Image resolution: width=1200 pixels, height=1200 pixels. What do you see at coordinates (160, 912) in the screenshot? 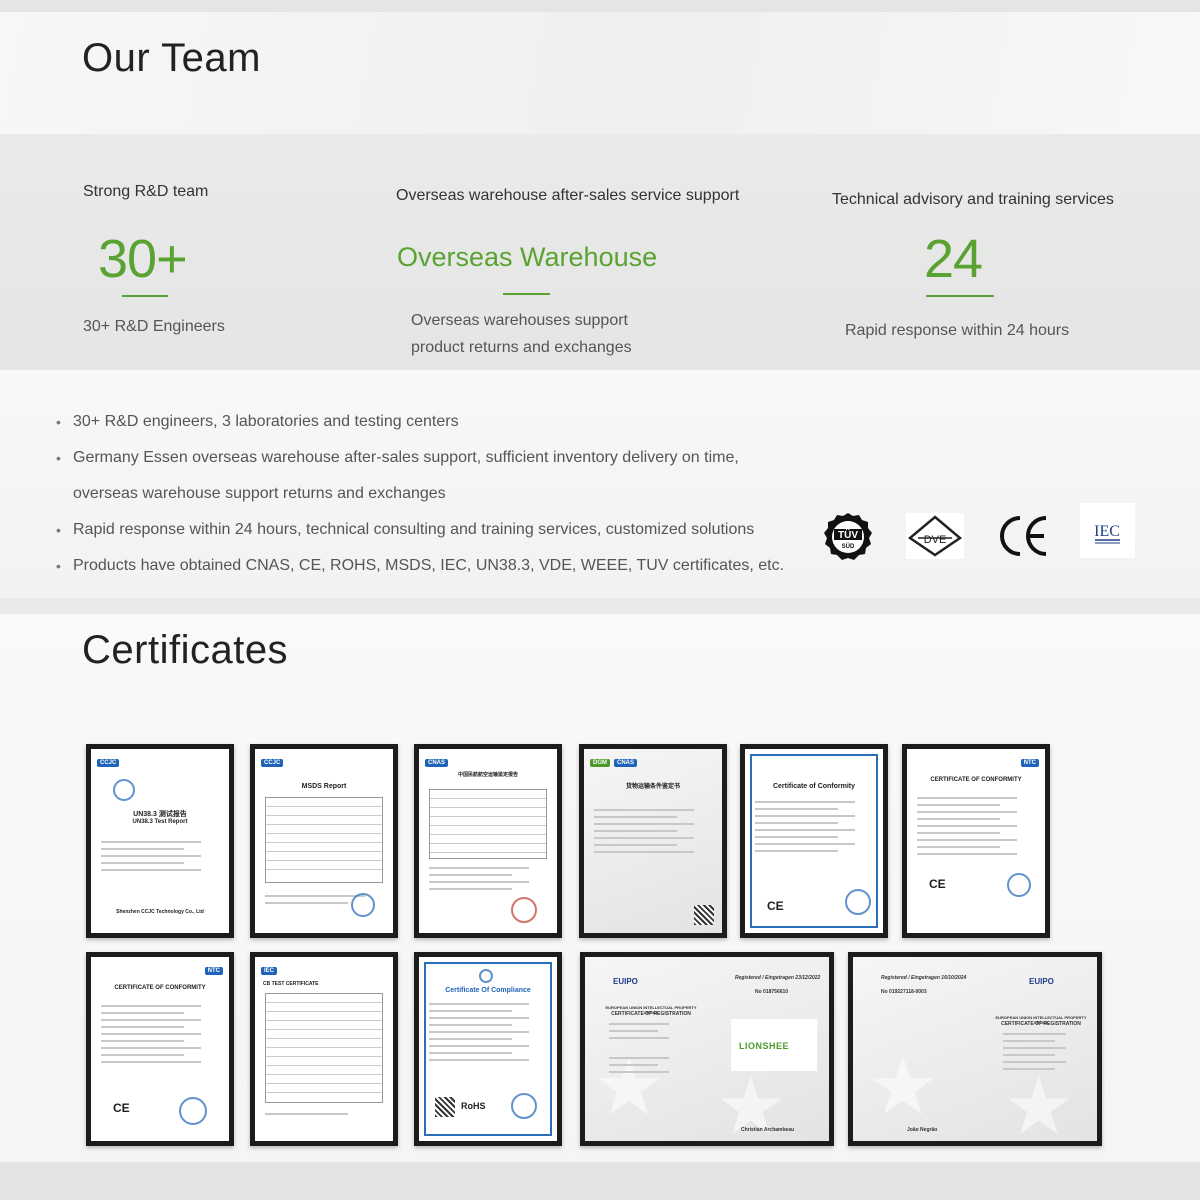
I see `certificate-footer: Shenzhen CCJC Technology Co., Ltd` at bounding box center [160, 912].